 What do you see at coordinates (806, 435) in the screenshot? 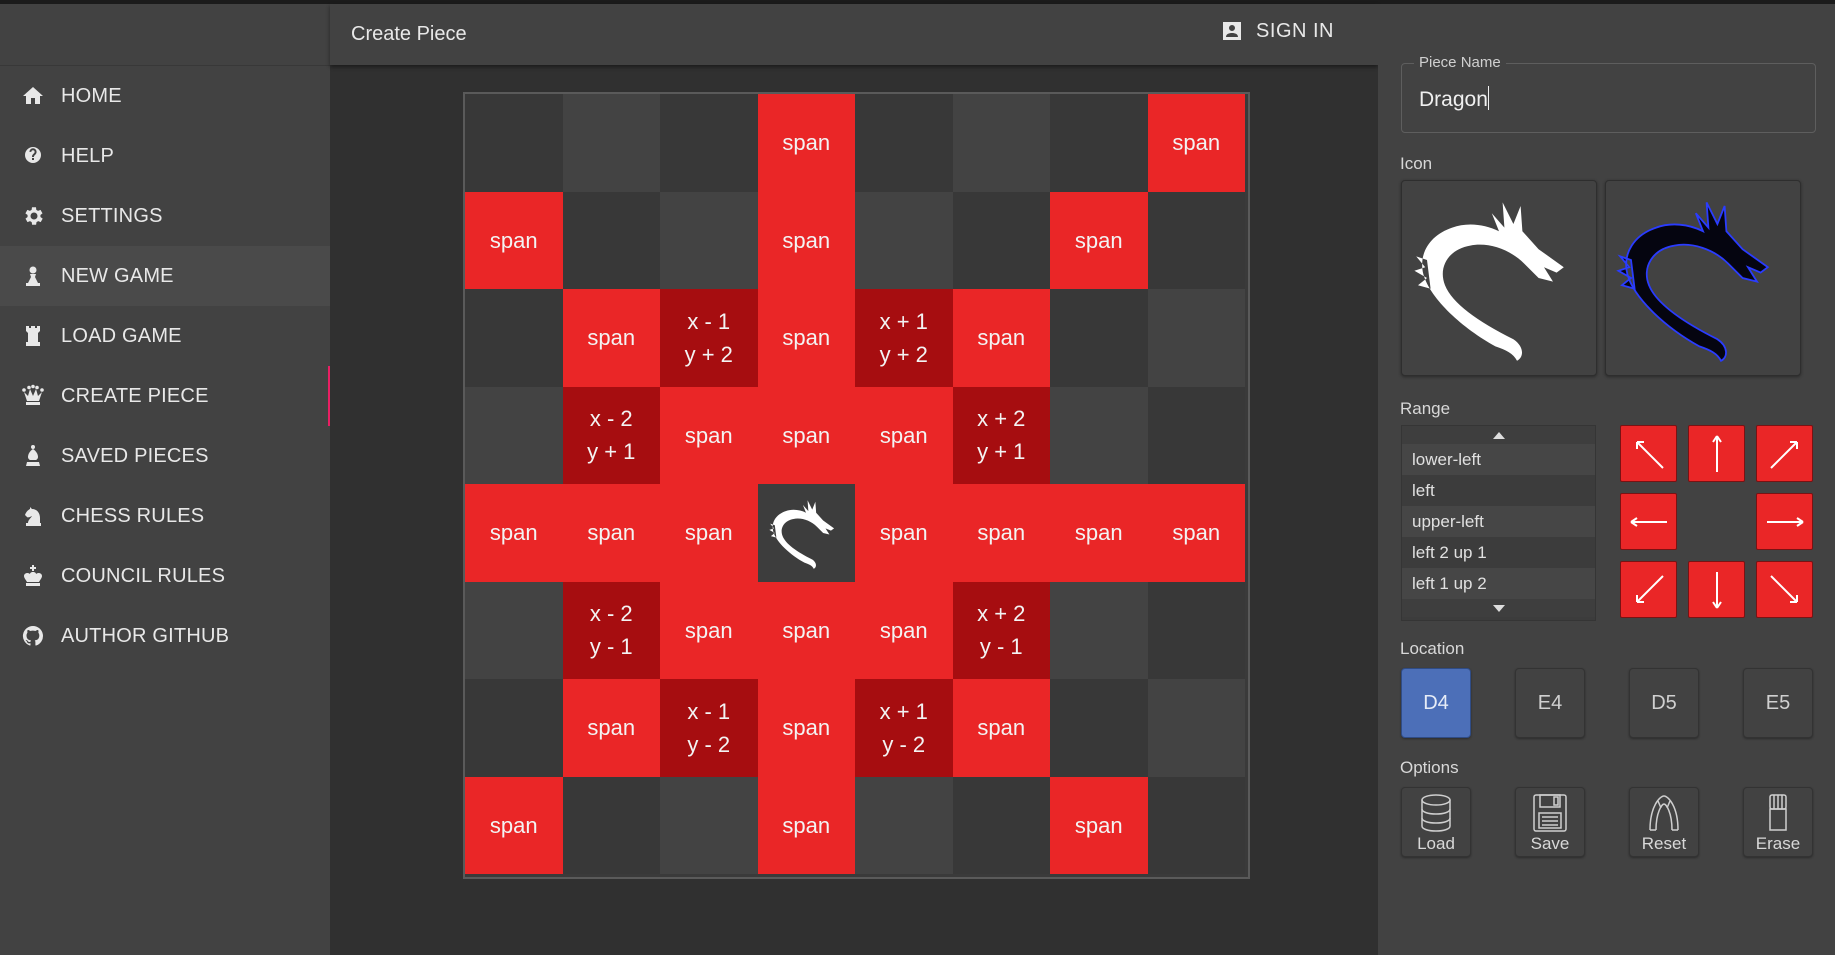
I see `board-square-d5: span` at bounding box center [806, 435].